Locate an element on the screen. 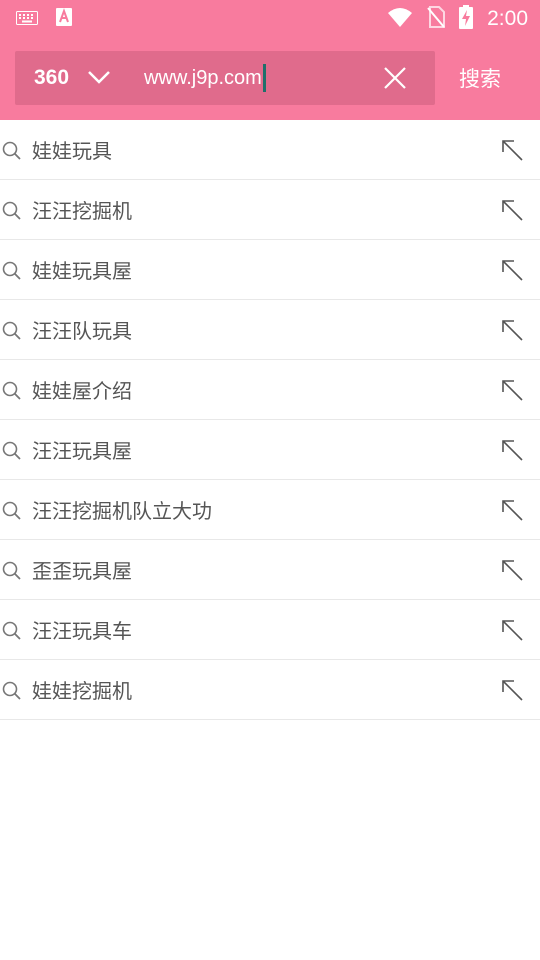  app-header: 2:00 360 www.j9p.com 搜索 is located at coordinates (270, 60).